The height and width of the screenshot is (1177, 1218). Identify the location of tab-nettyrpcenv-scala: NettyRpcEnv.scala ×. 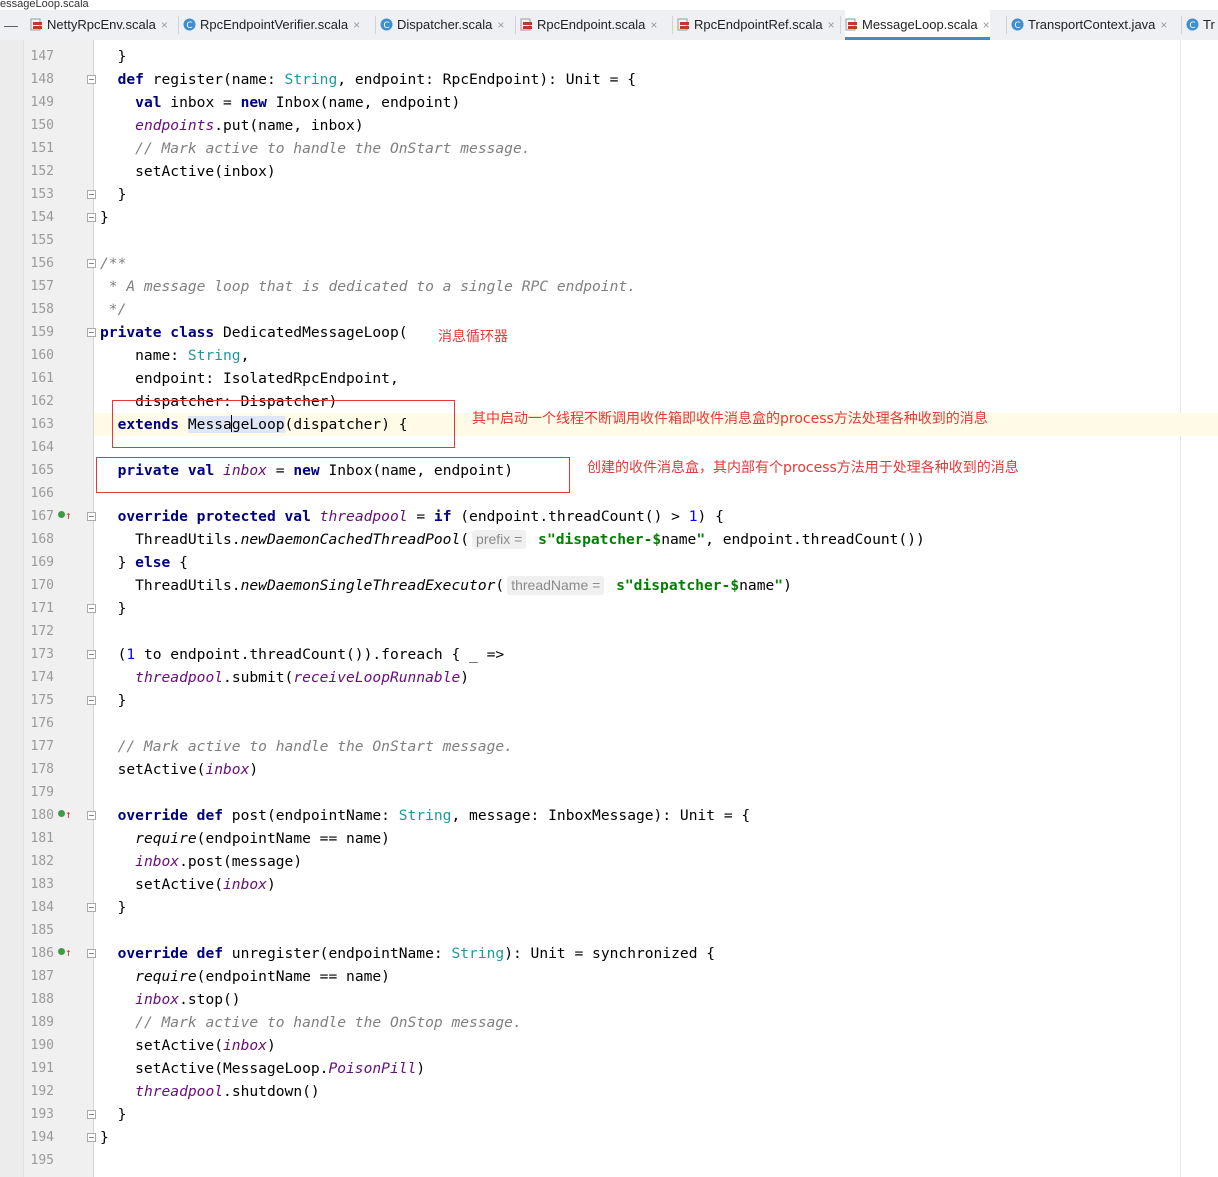
(99, 25).